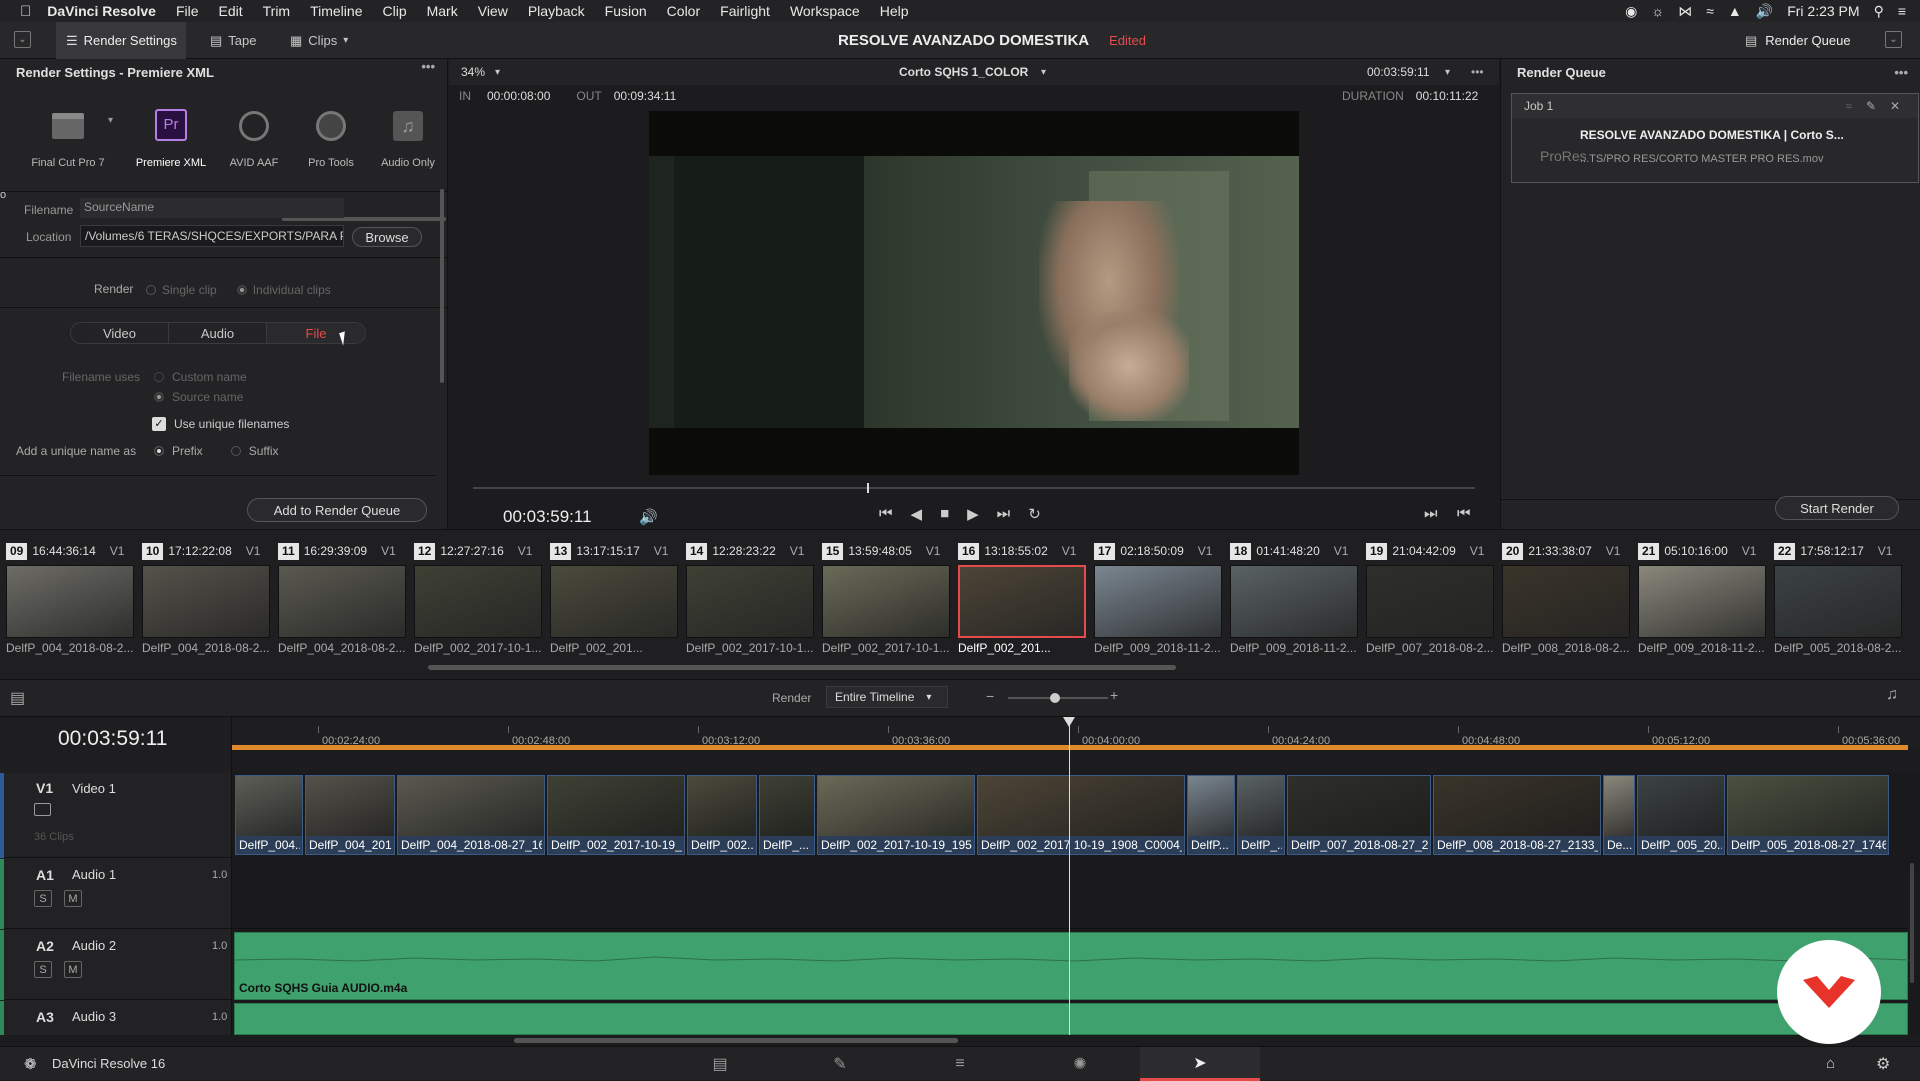 This screenshot has height=1081, width=1920. Describe the element at coordinates (22, 39) in the screenshot. I see `sidebar-toggle-icon: ⌄` at that location.